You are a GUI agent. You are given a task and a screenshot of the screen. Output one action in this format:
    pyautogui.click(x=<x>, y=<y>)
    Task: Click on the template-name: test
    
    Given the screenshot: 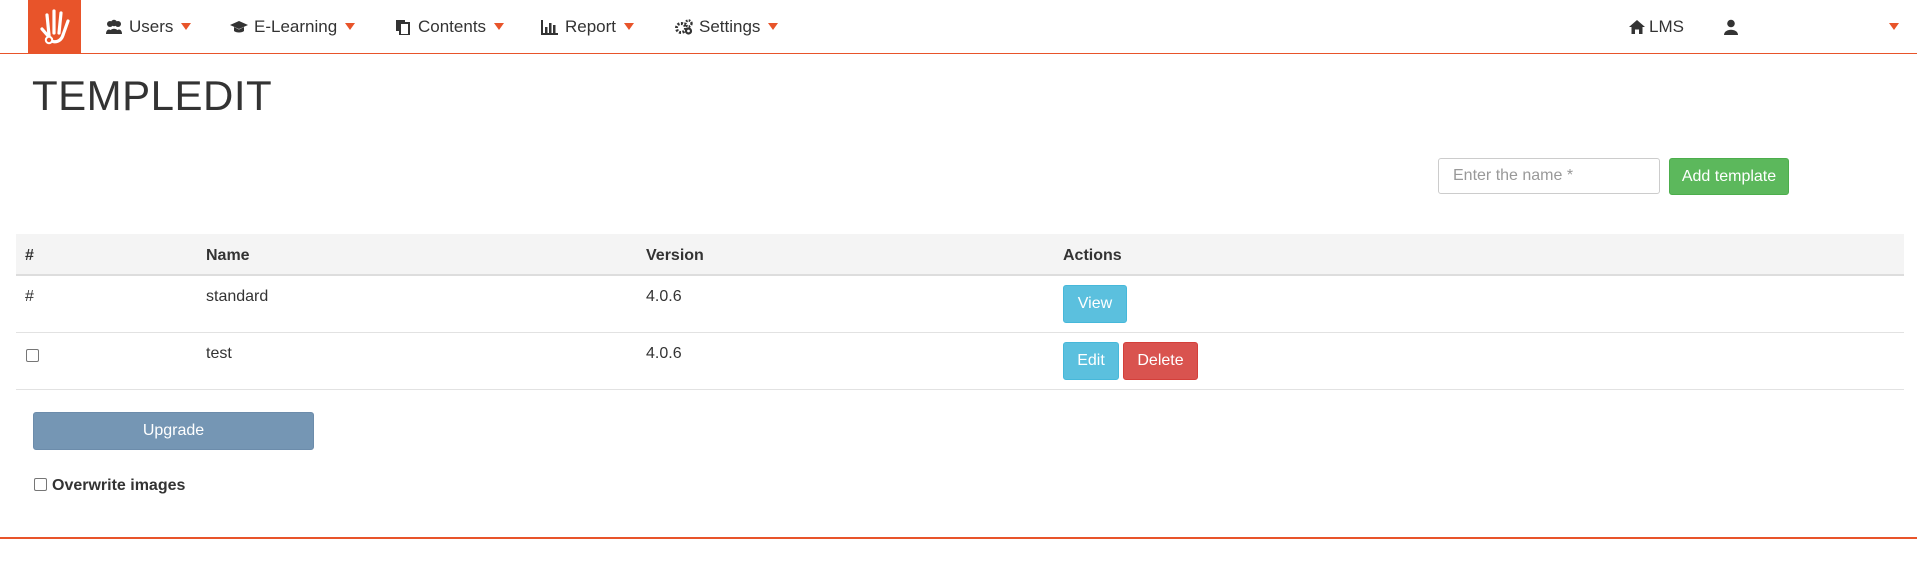 What is the action you would take?
    pyautogui.click(x=219, y=353)
    